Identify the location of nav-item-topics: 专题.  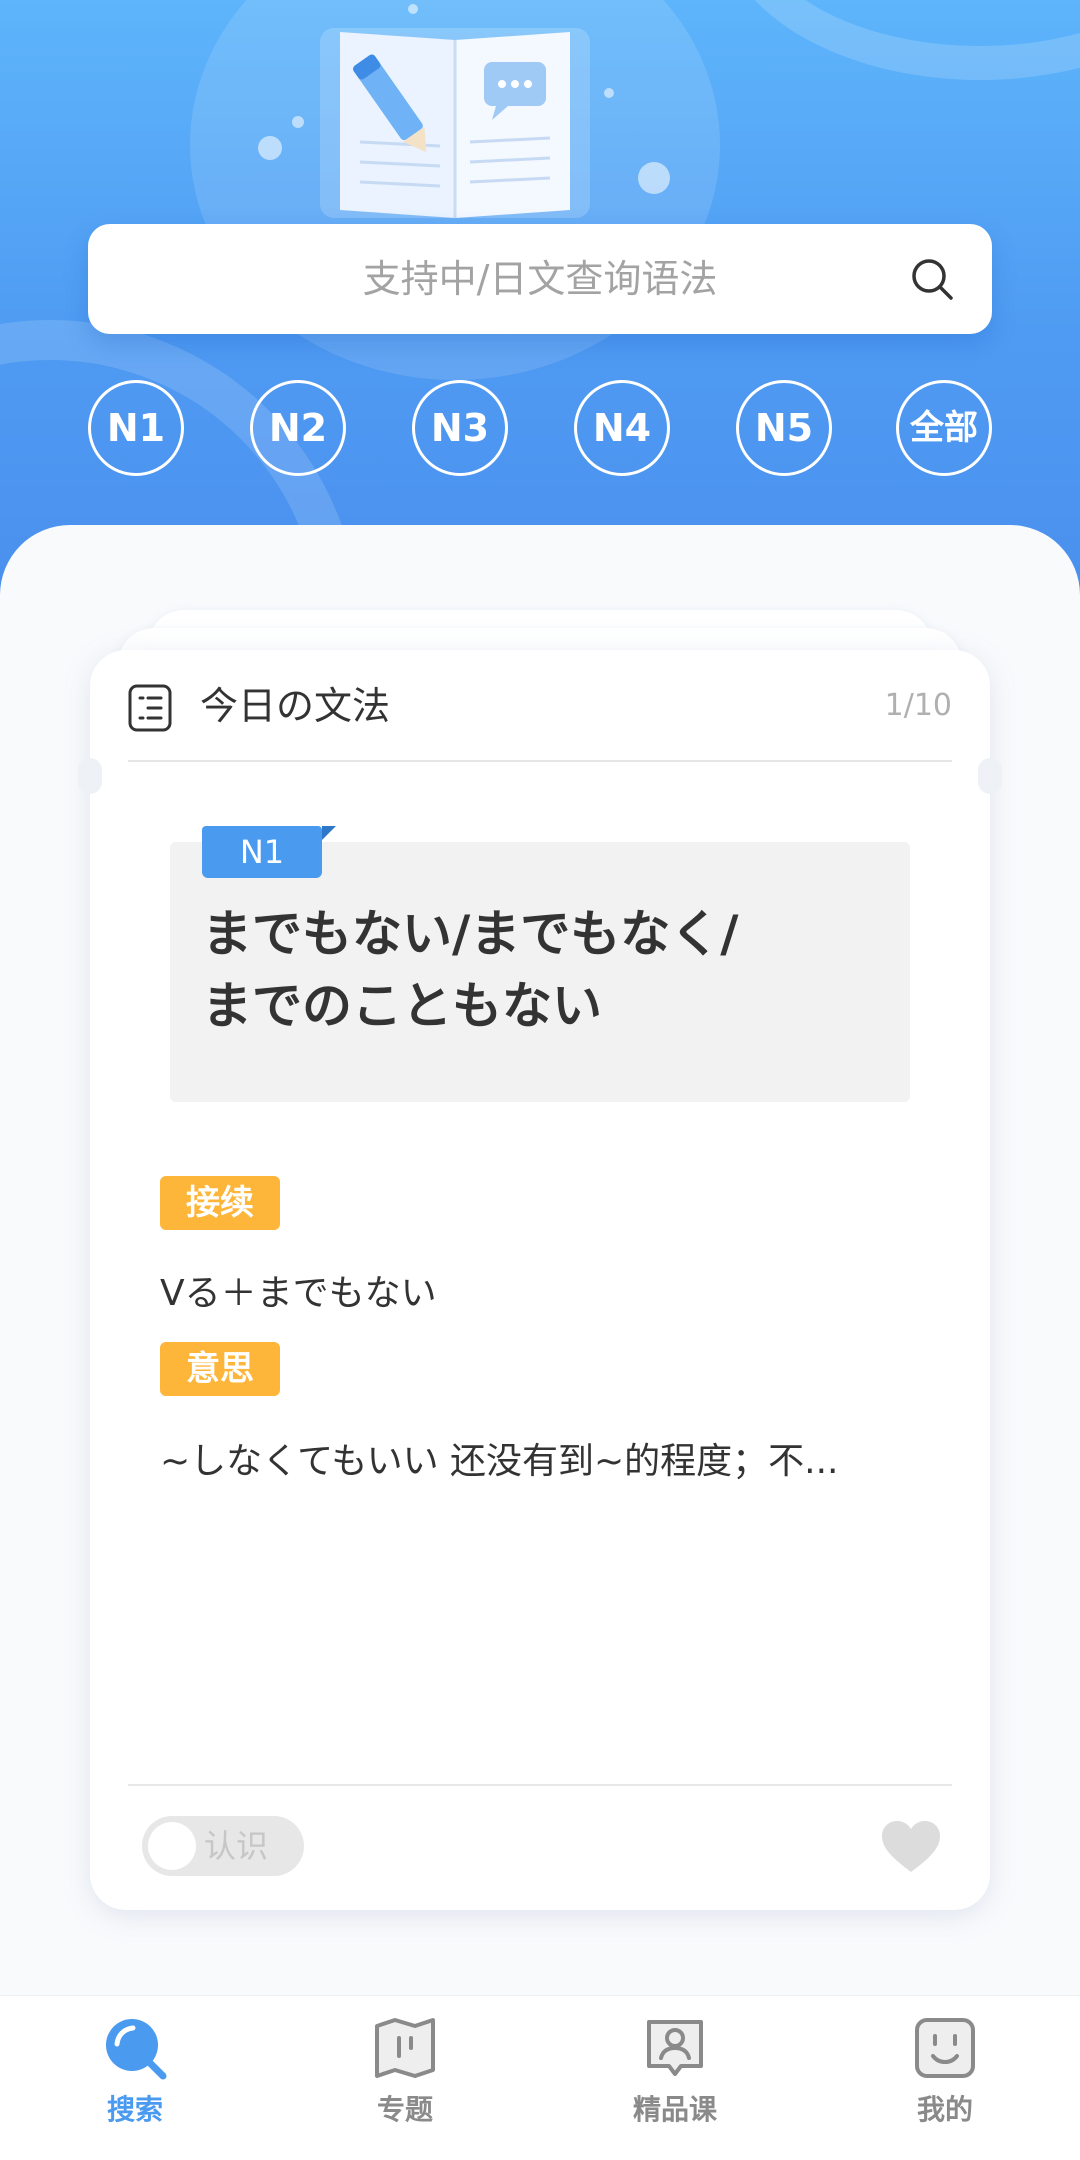
(405, 2078).